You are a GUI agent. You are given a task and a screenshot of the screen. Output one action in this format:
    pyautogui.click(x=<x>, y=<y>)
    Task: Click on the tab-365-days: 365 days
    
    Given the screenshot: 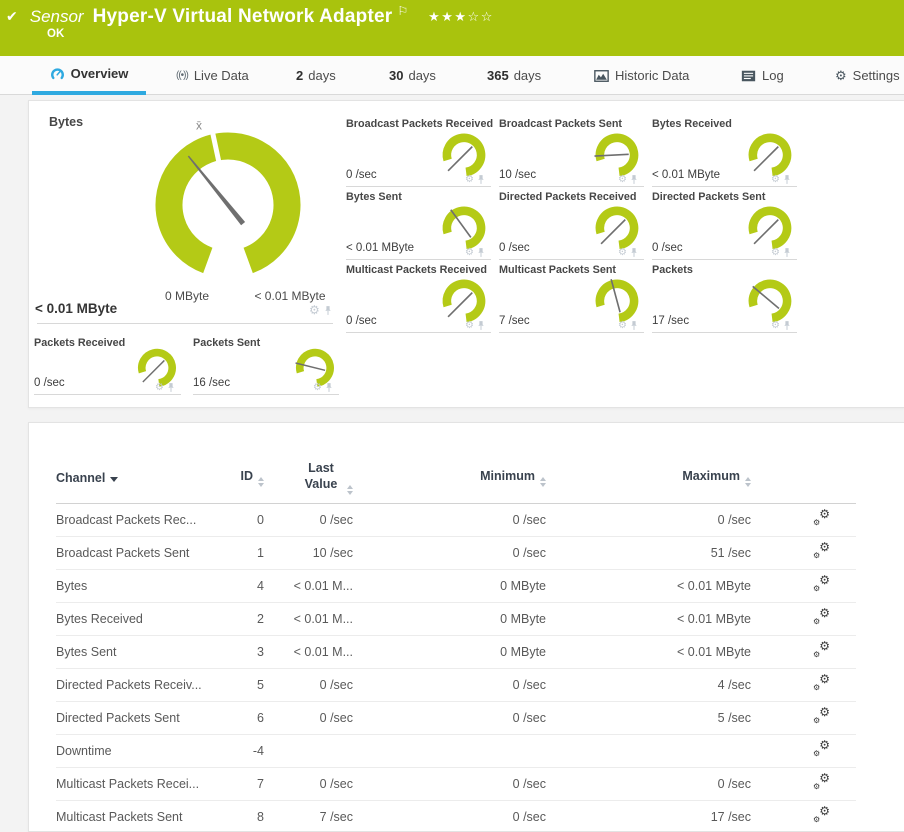 What is the action you would take?
    pyautogui.click(x=514, y=75)
    